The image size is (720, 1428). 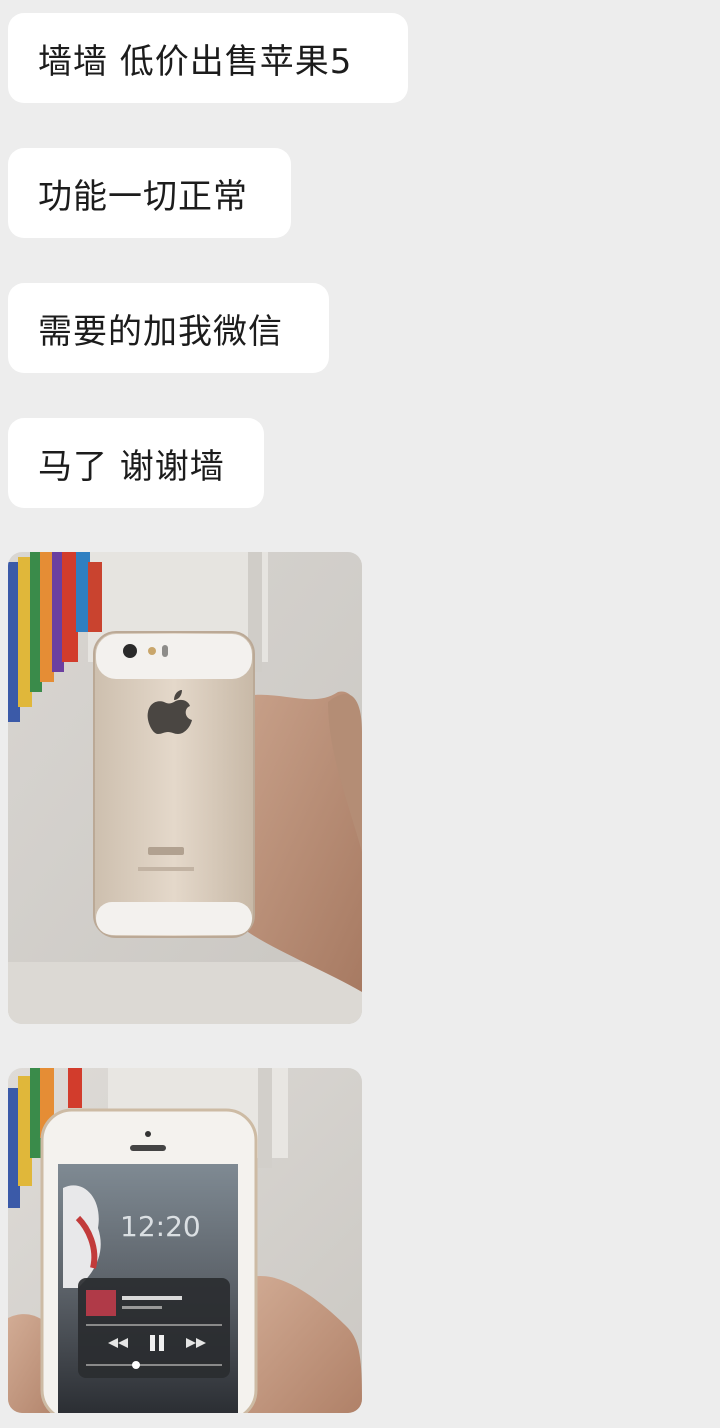 I want to click on message-bubble-1: 墙墙 低价出售苹果5, so click(x=208, y=58).